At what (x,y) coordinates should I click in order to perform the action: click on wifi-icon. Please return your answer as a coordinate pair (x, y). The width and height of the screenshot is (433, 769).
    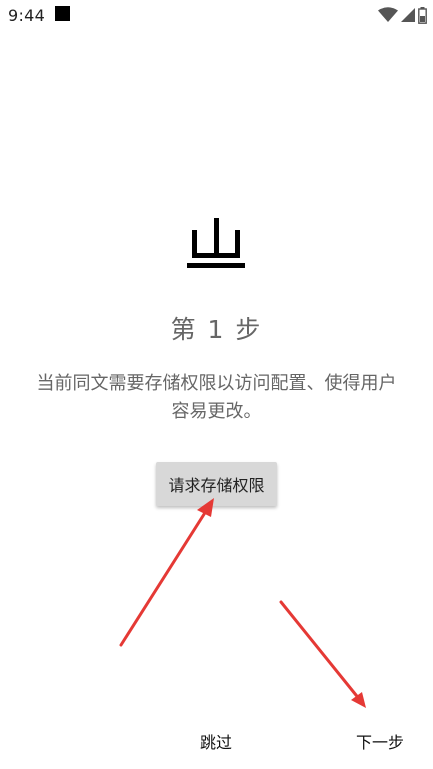
    Looking at the image, I should click on (388, 14).